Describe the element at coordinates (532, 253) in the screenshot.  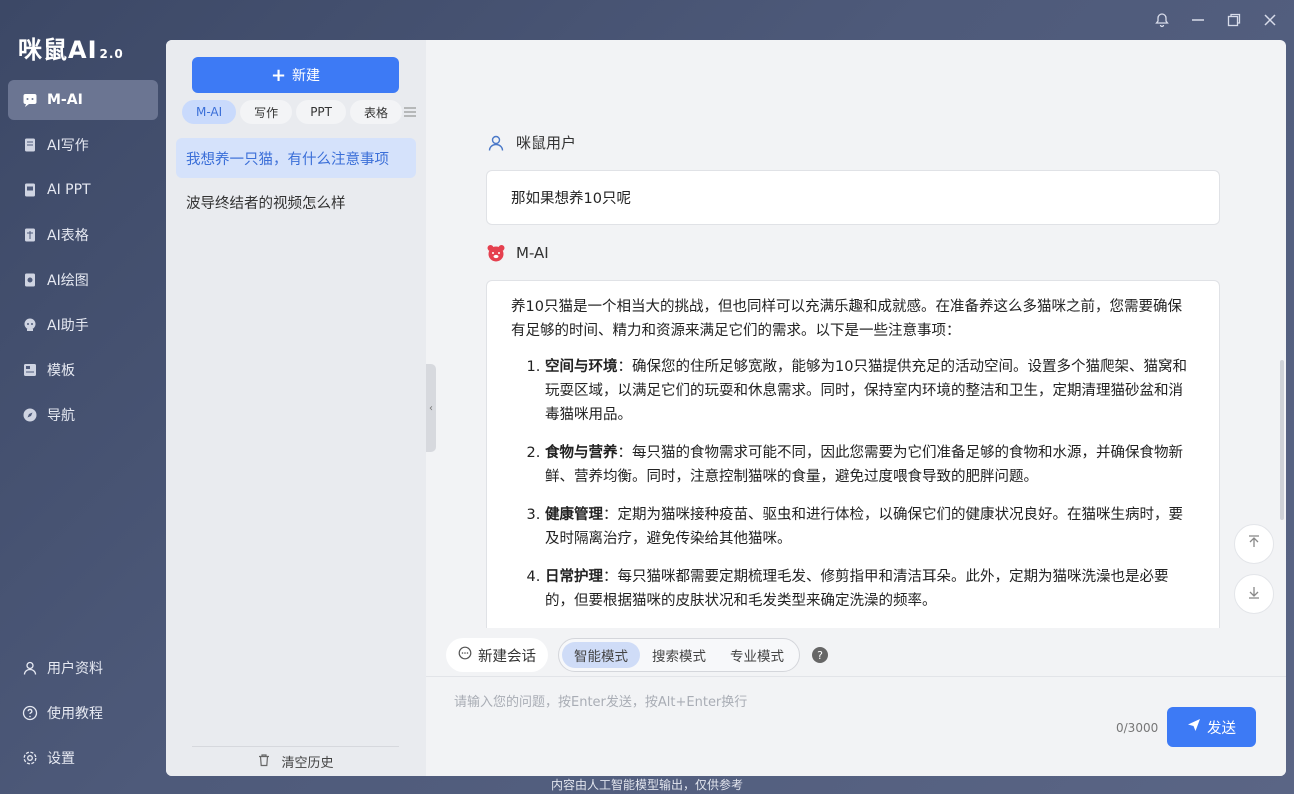
I see `ai-name: M-AI` at that location.